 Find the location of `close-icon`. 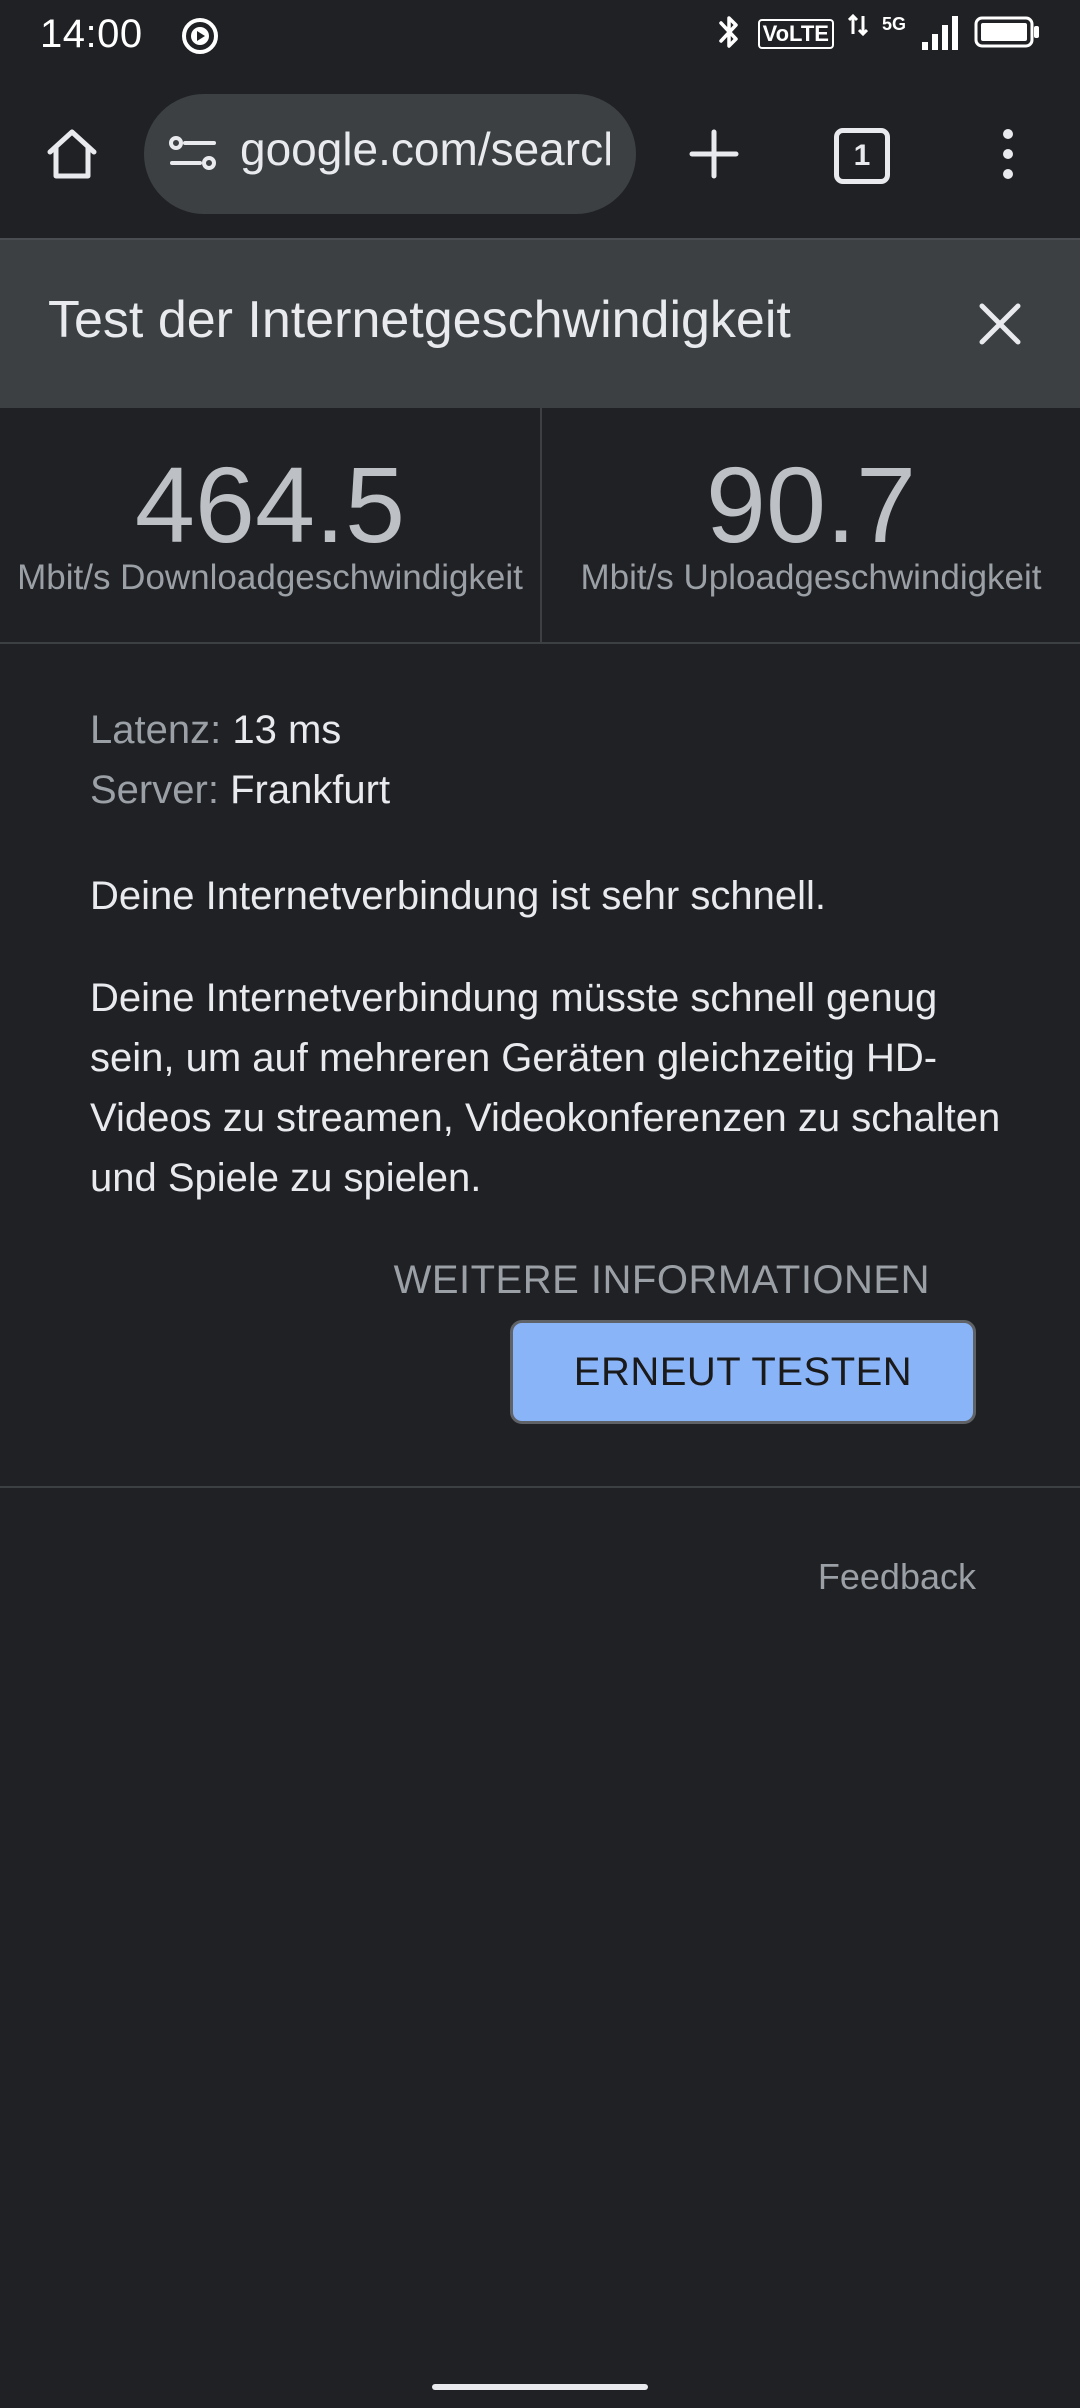

close-icon is located at coordinates (1000, 326).